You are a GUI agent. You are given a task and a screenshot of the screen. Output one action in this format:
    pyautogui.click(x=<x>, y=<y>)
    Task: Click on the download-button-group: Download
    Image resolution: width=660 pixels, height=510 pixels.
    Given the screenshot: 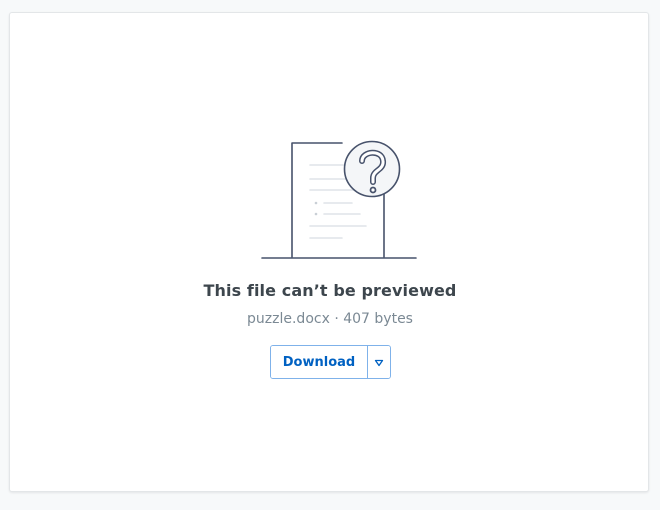 What is the action you would take?
    pyautogui.click(x=330, y=362)
    